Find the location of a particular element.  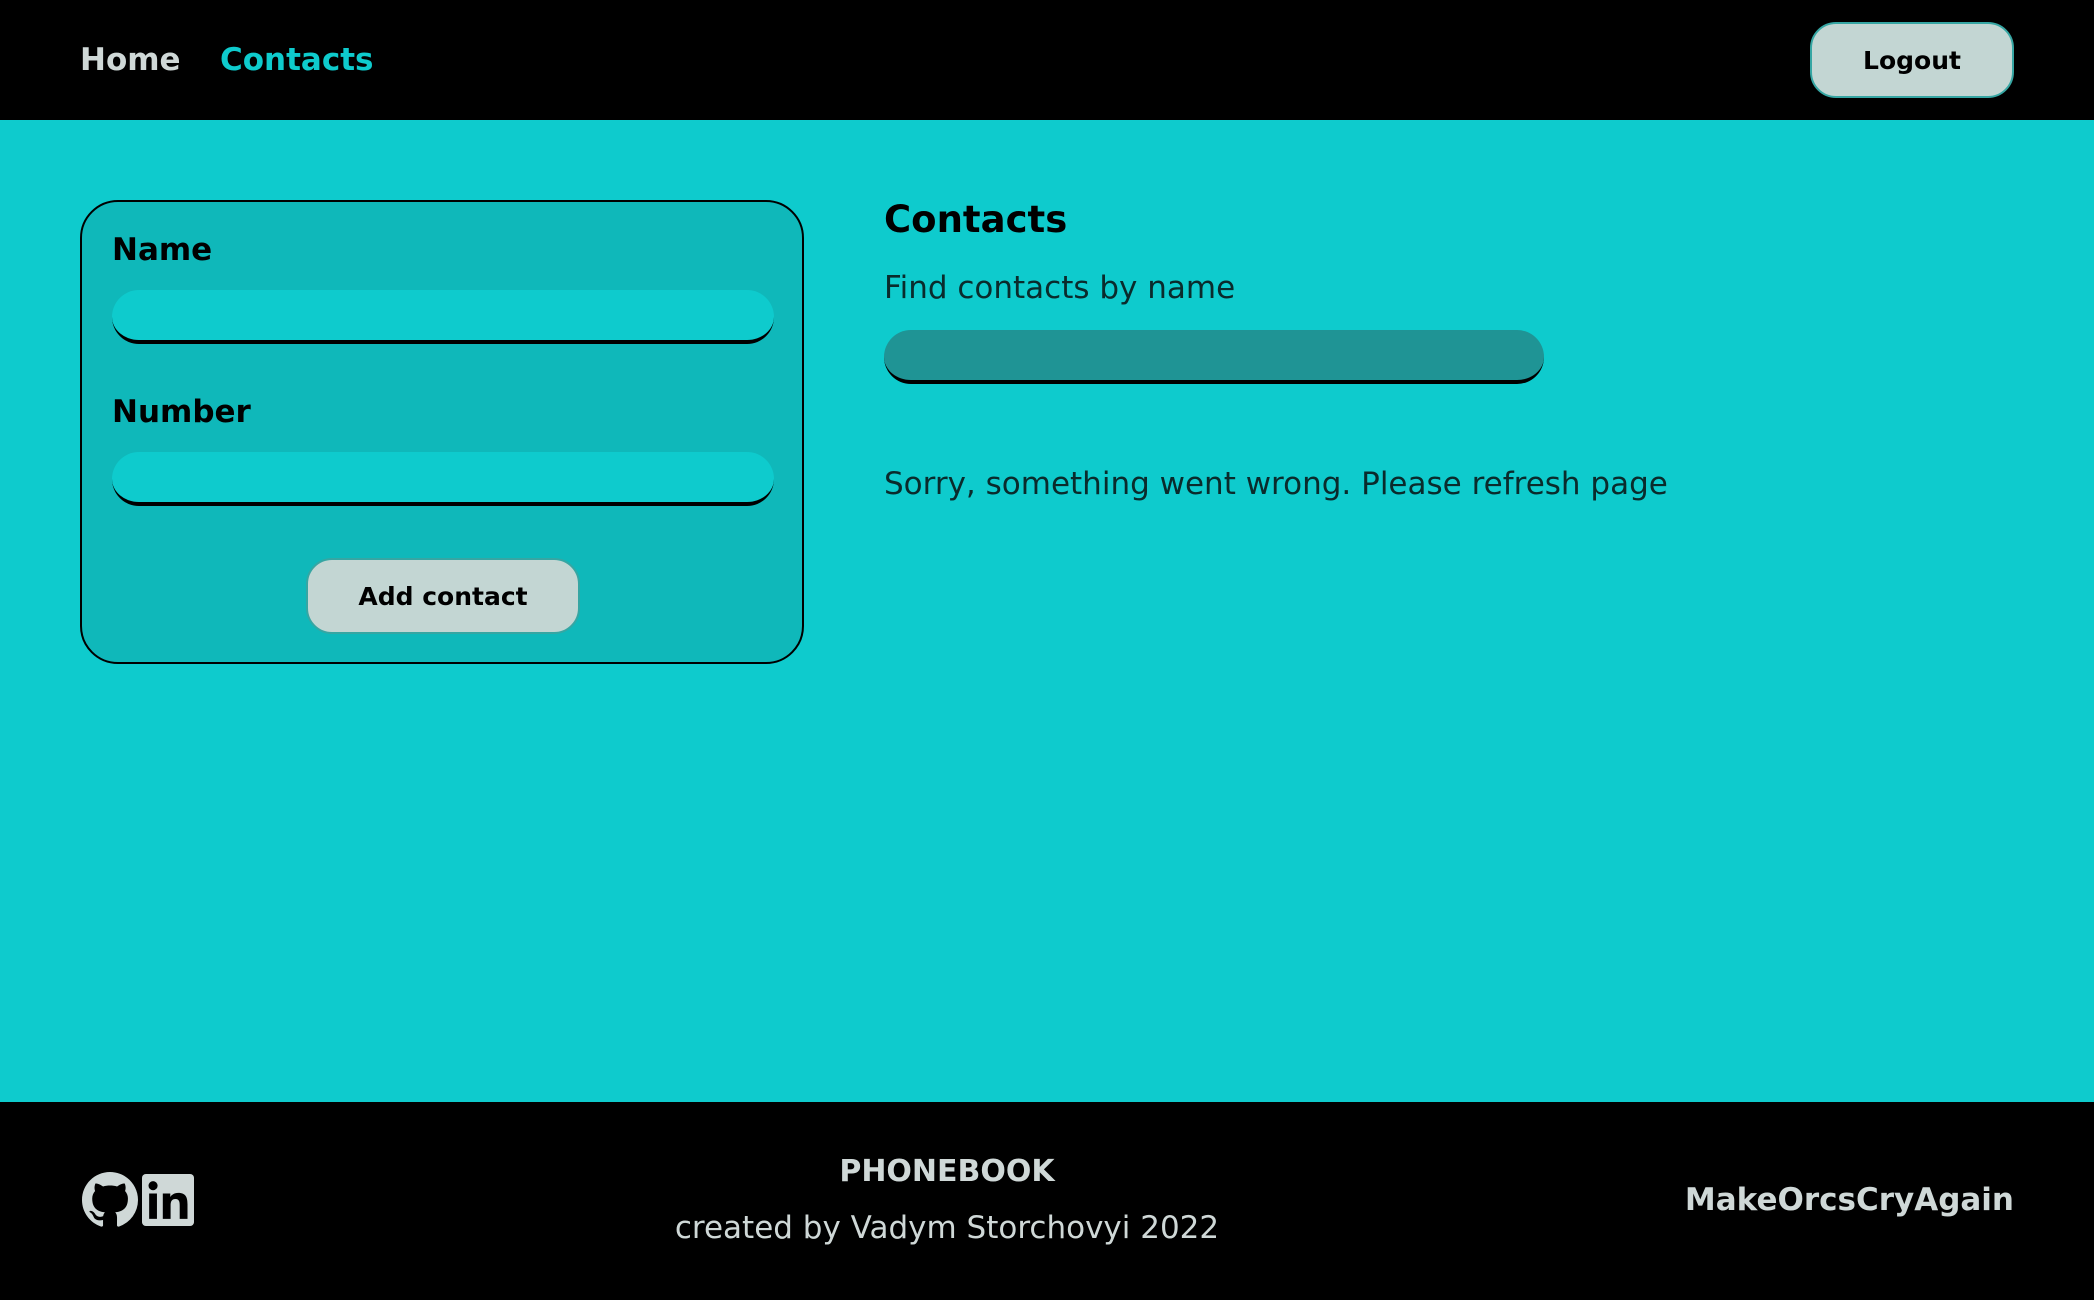

filter-input is located at coordinates (1214, 357).